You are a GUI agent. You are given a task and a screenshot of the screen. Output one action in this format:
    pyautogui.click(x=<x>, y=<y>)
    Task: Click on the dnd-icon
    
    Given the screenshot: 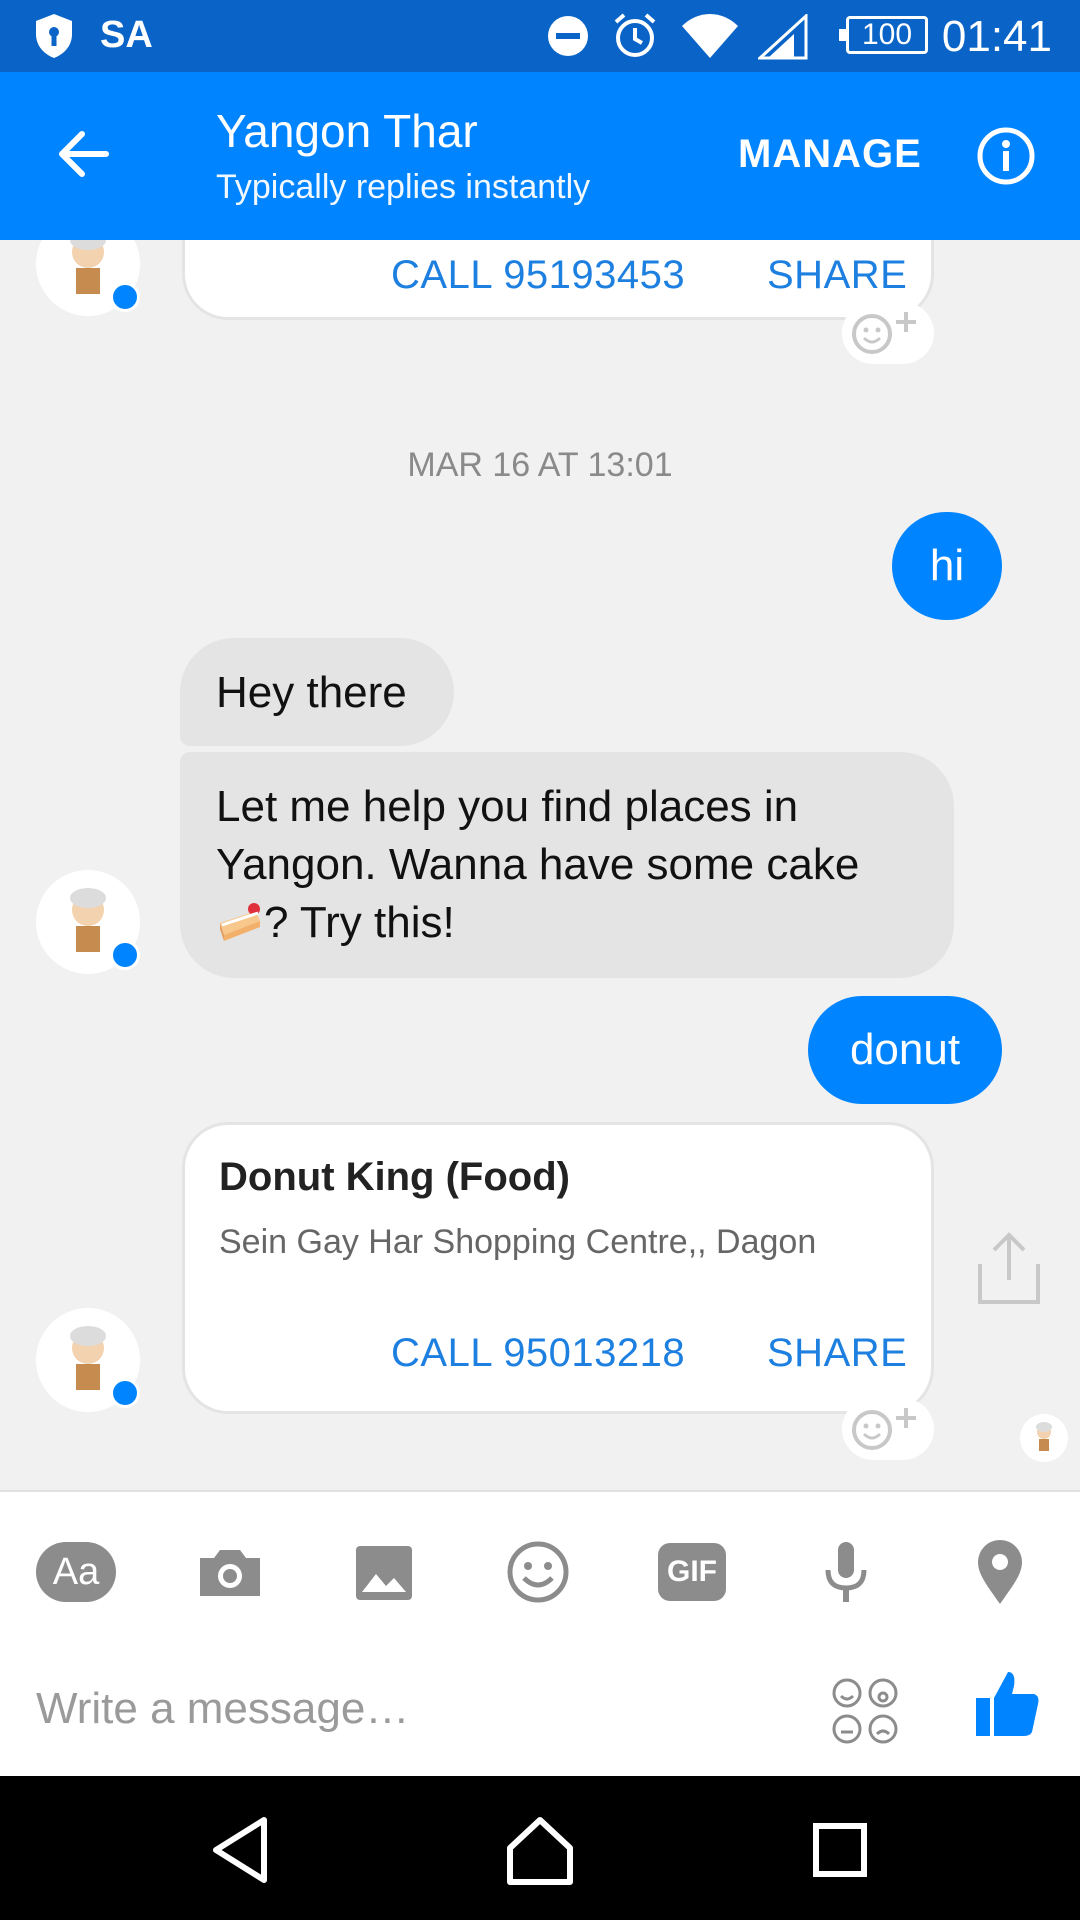 What is the action you would take?
    pyautogui.click(x=568, y=36)
    